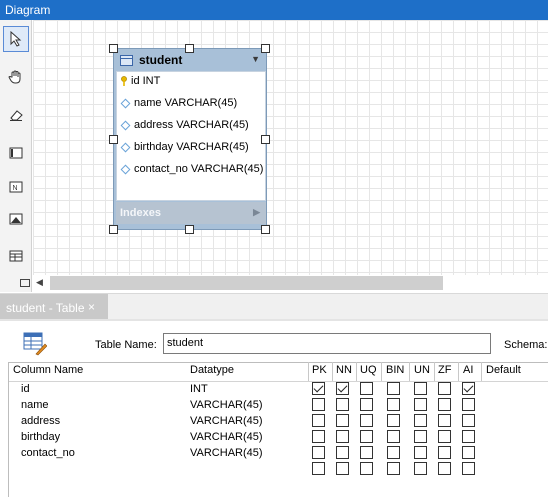 This screenshot has height=497, width=548. What do you see at coordinates (256, 212) in the screenshot?
I see `expand-arrow-icon: ▶` at bounding box center [256, 212].